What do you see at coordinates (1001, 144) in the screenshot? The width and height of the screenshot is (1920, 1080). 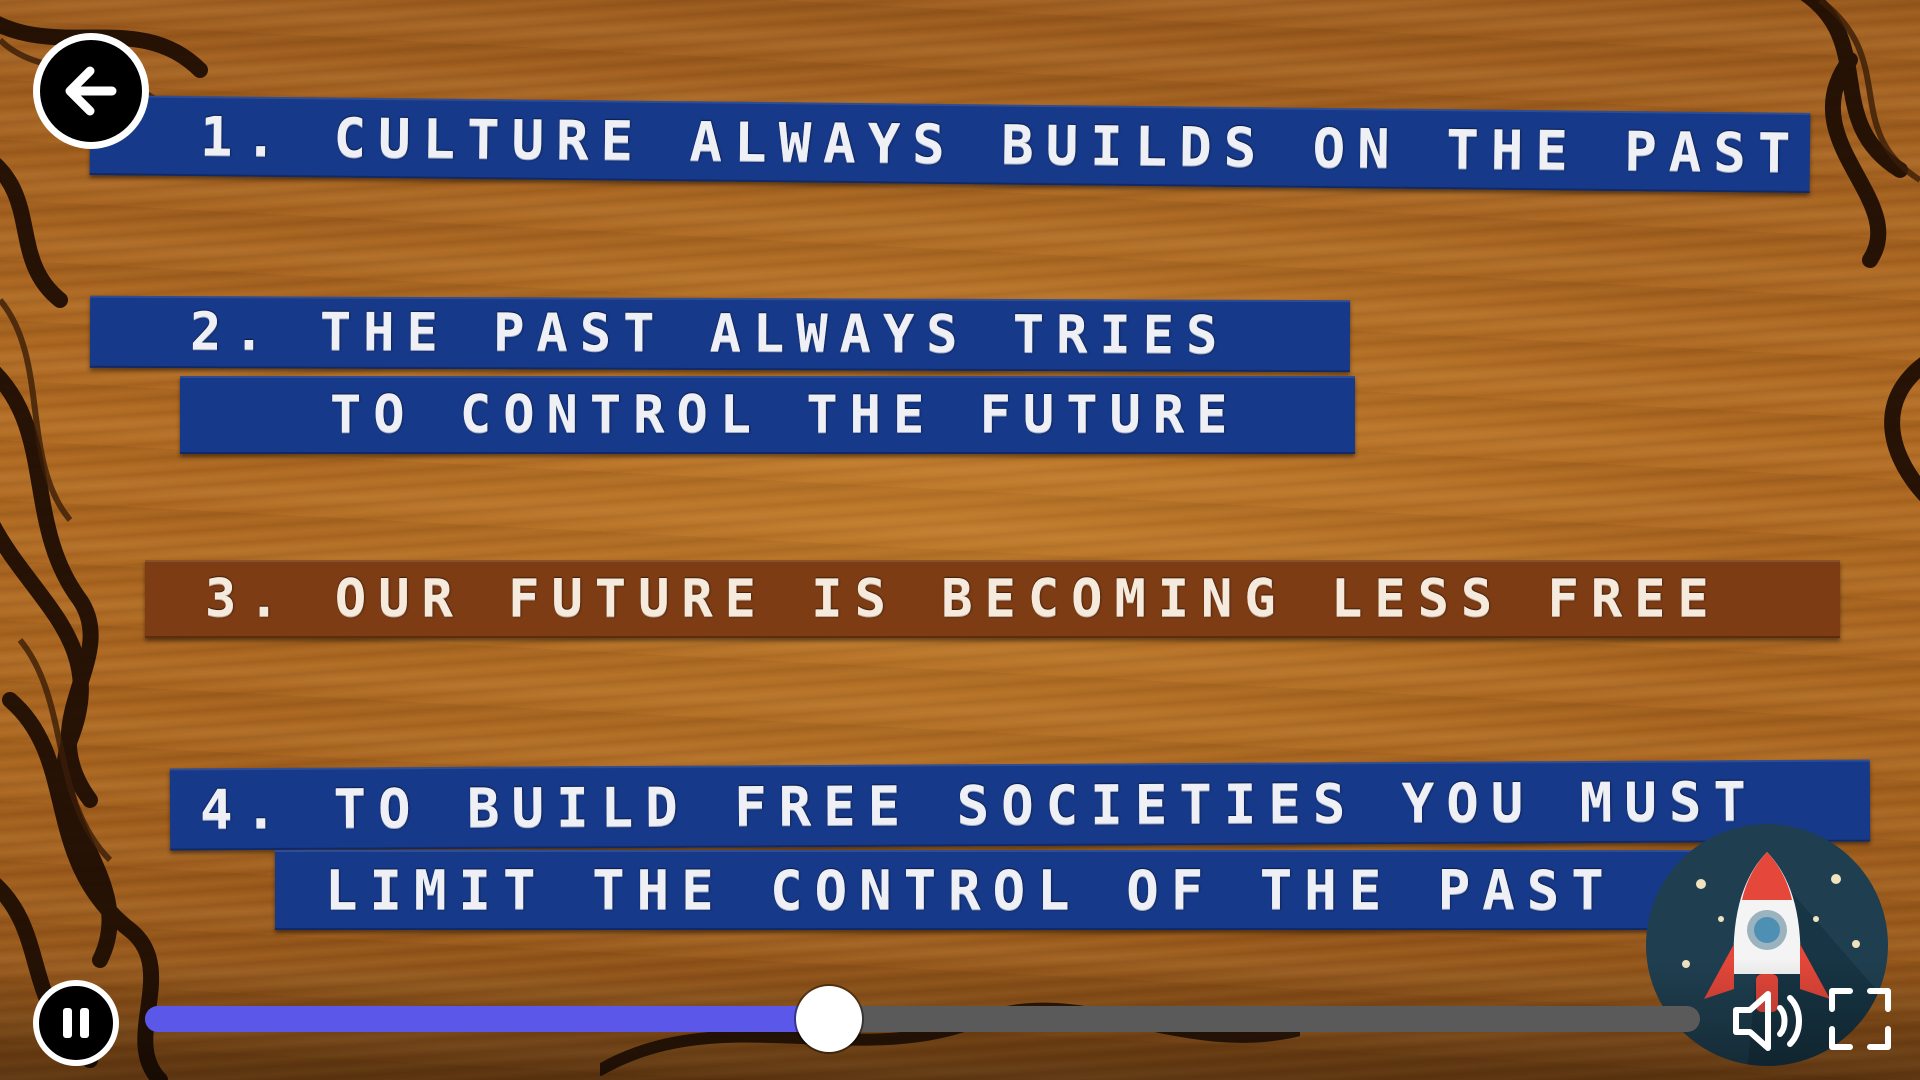 I see `label-1-text: 1. CULTURE ALWAYS BUILDS ON THE PAST` at bounding box center [1001, 144].